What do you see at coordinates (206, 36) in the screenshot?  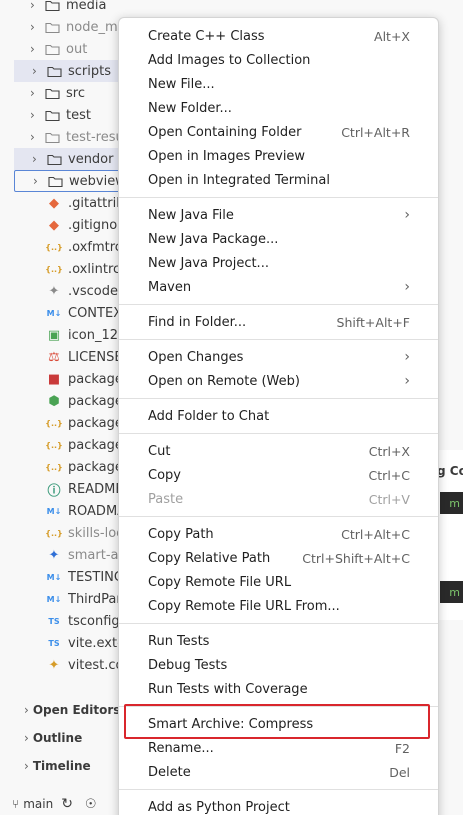 I see `menu-item-label: Create C++ Class` at bounding box center [206, 36].